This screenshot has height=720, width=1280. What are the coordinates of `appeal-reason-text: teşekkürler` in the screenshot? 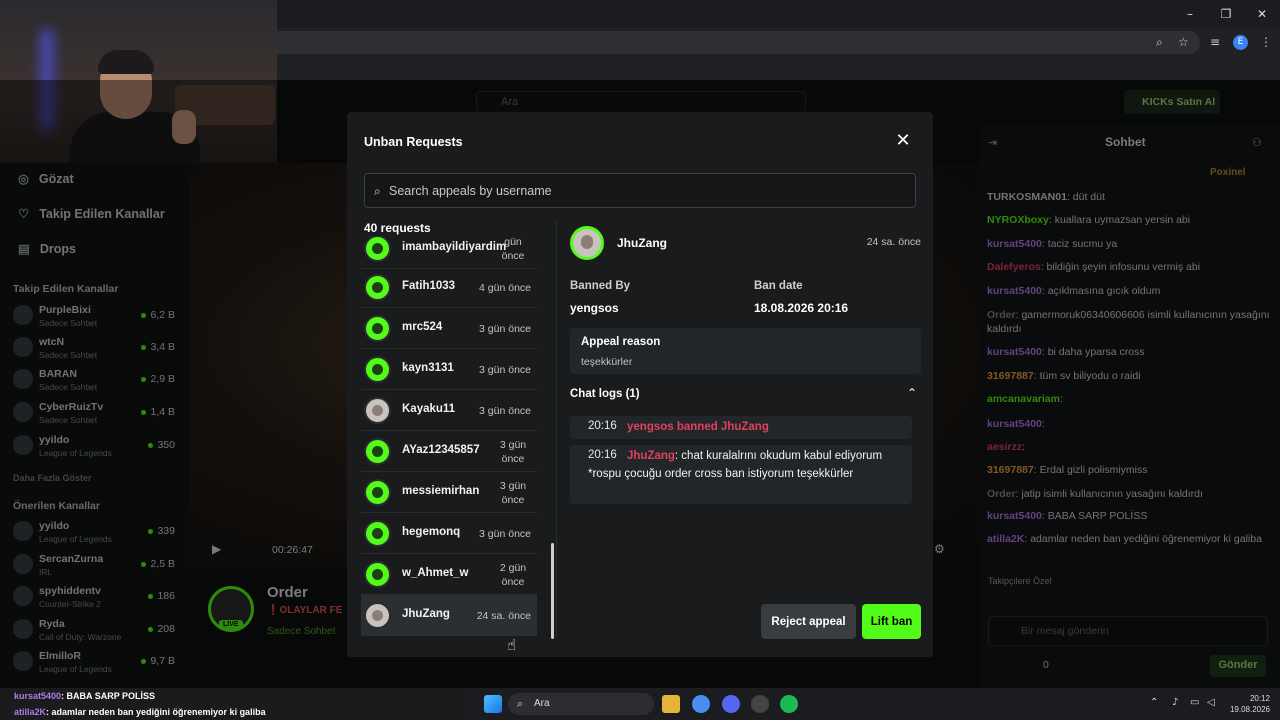 It's located at (607, 362).